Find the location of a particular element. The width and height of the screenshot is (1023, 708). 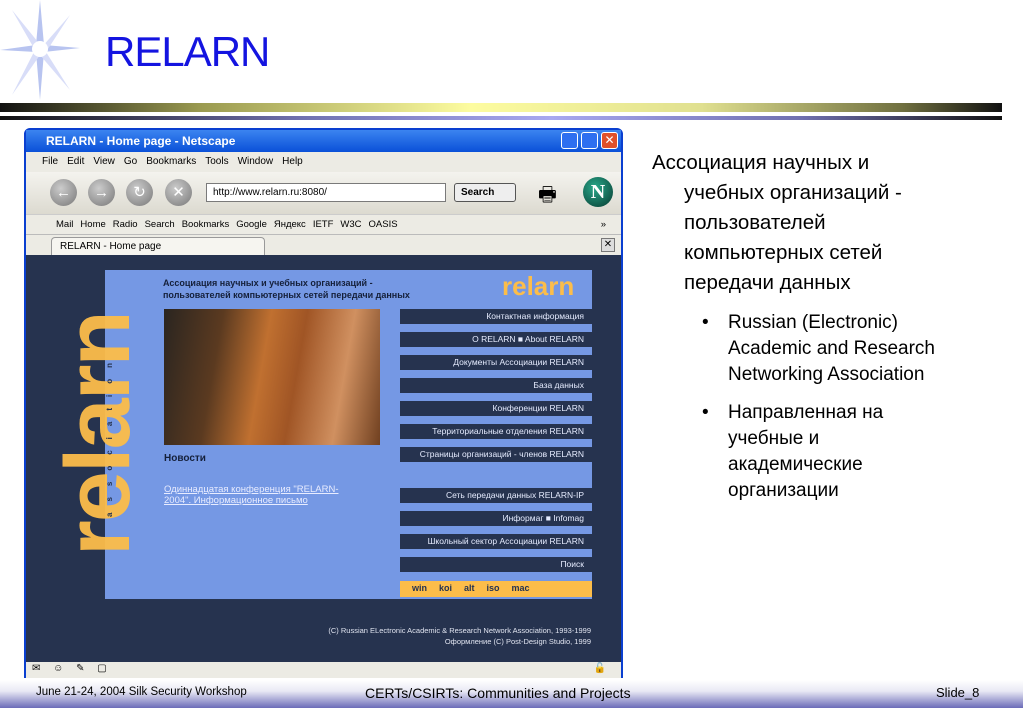

association-strip: association is located at coordinates (109, 435).